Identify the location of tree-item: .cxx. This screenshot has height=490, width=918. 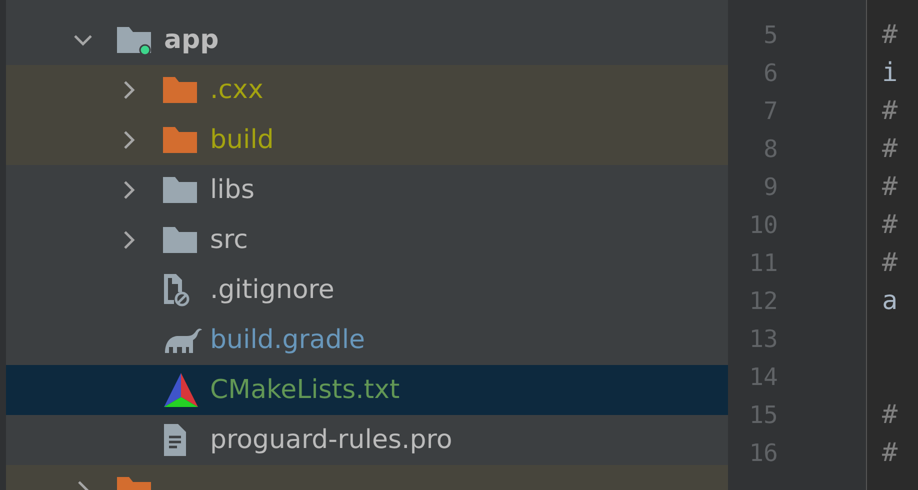
(367, 90).